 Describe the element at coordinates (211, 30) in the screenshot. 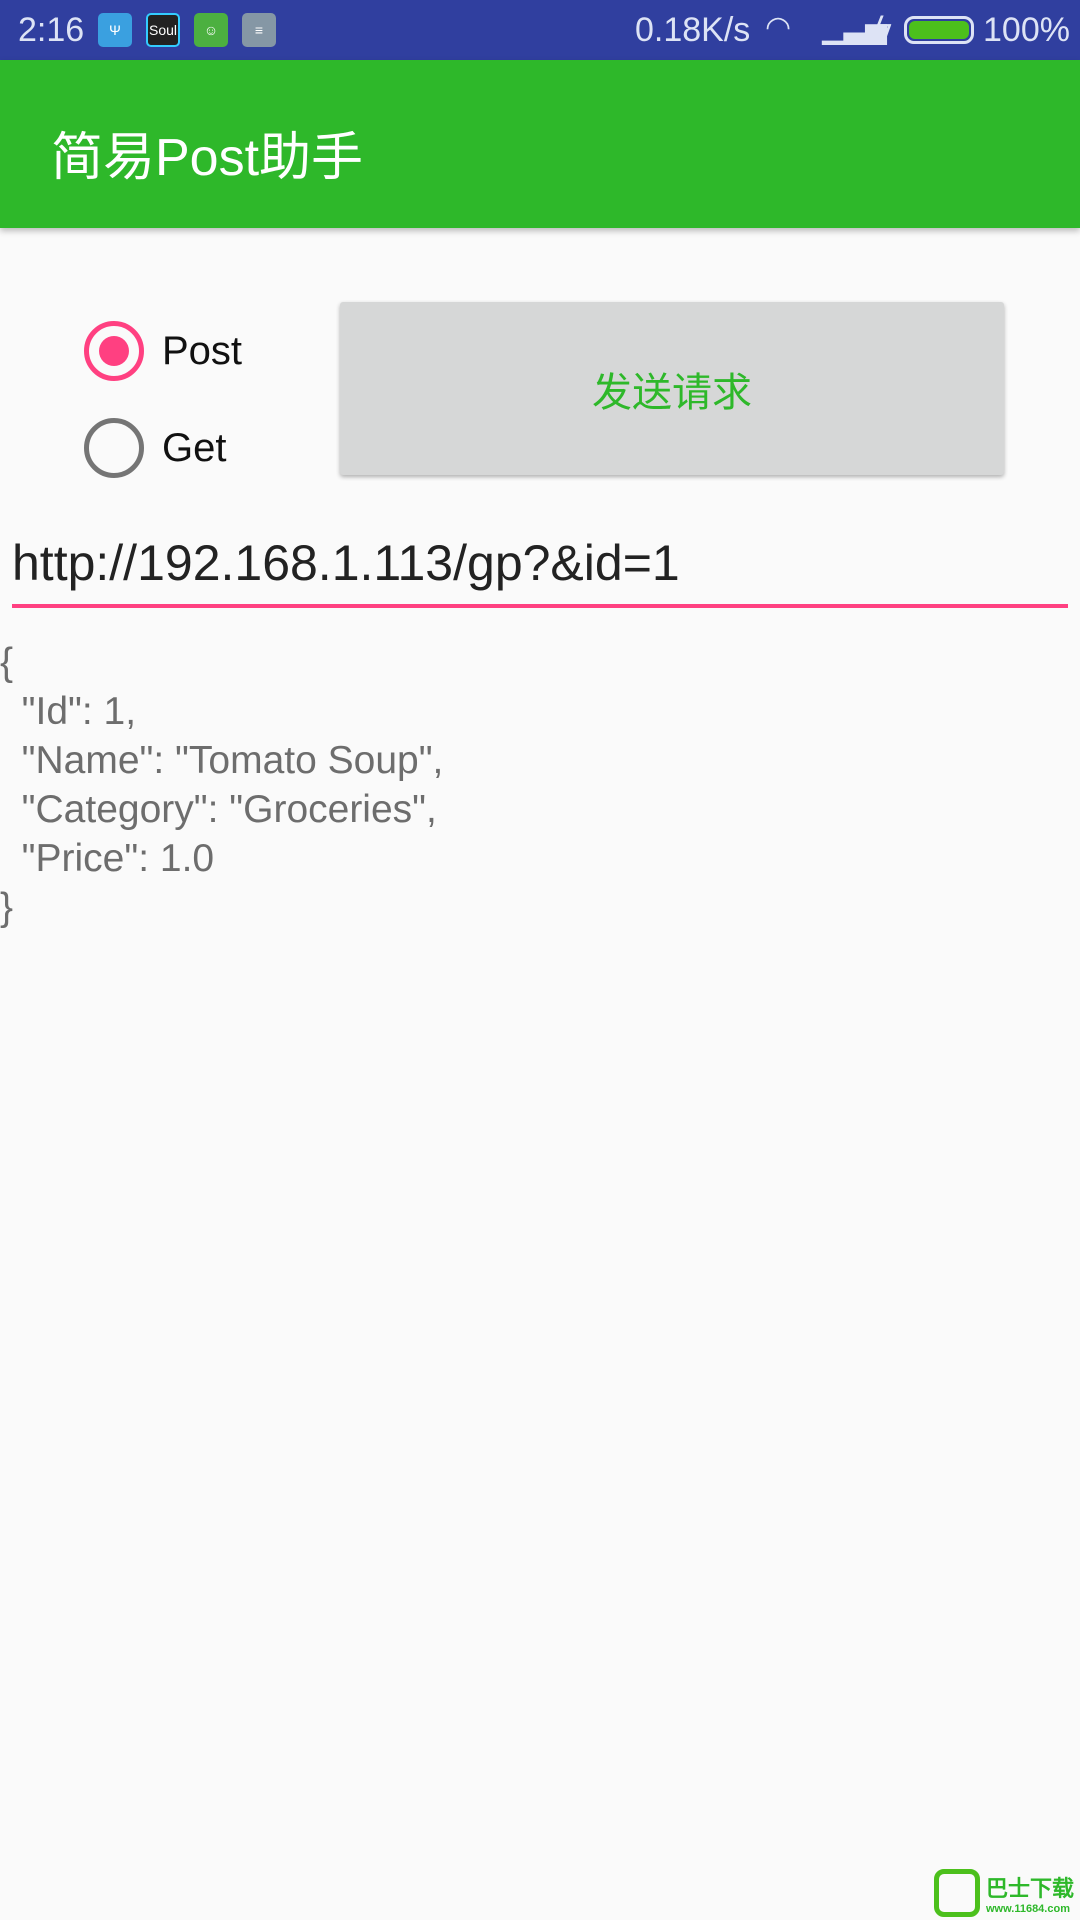

I see `android-icon: ☺` at that location.